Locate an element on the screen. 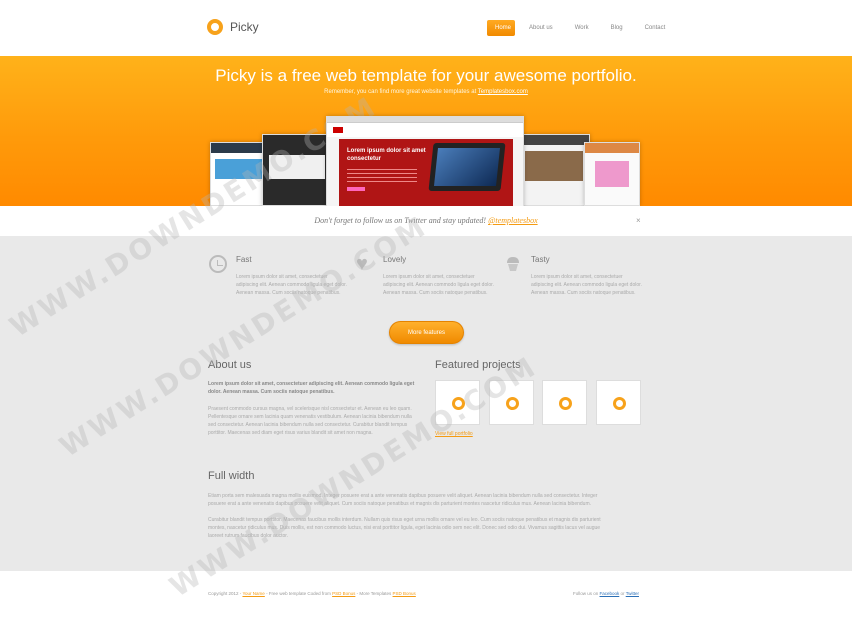  fullwidth-line: laoreet rutrum faucibus dolor auctor. is located at coordinates (248, 536).